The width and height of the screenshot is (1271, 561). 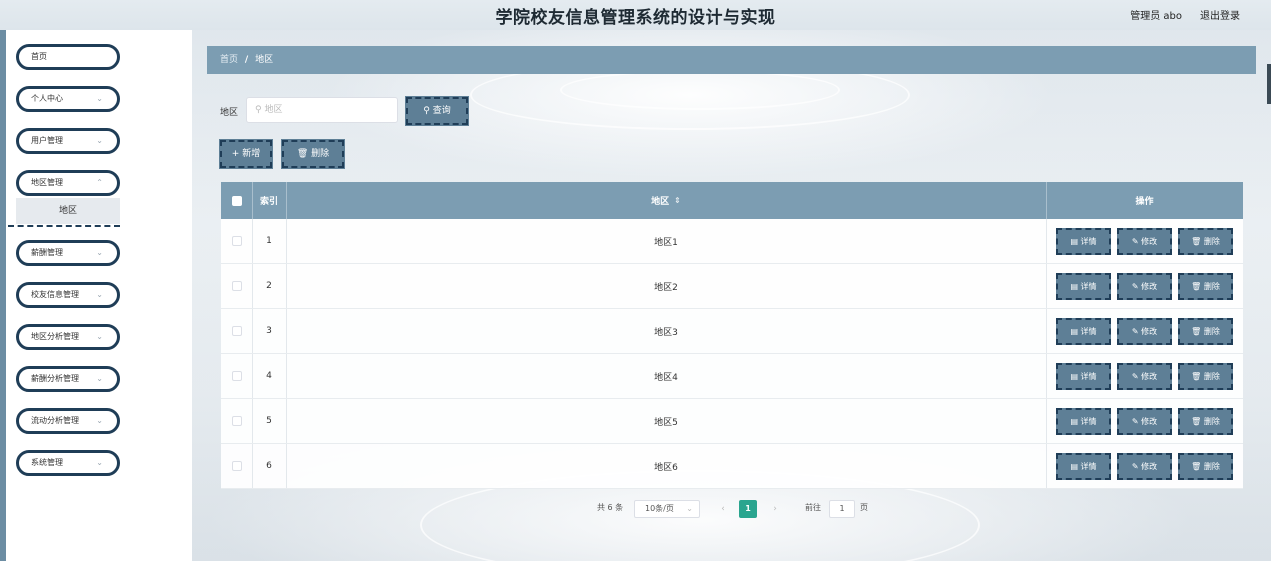 What do you see at coordinates (1156, 16) in the screenshot?
I see `current-user: 管理员 abo` at bounding box center [1156, 16].